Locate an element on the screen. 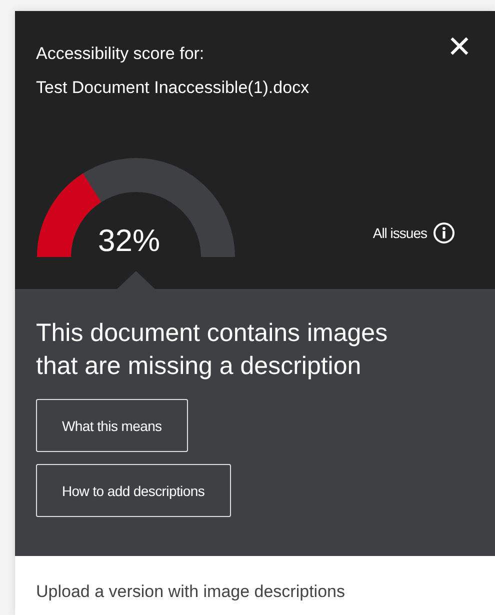 This screenshot has width=495, height=615. all-issues-button: All issues is located at coordinates (413, 233).